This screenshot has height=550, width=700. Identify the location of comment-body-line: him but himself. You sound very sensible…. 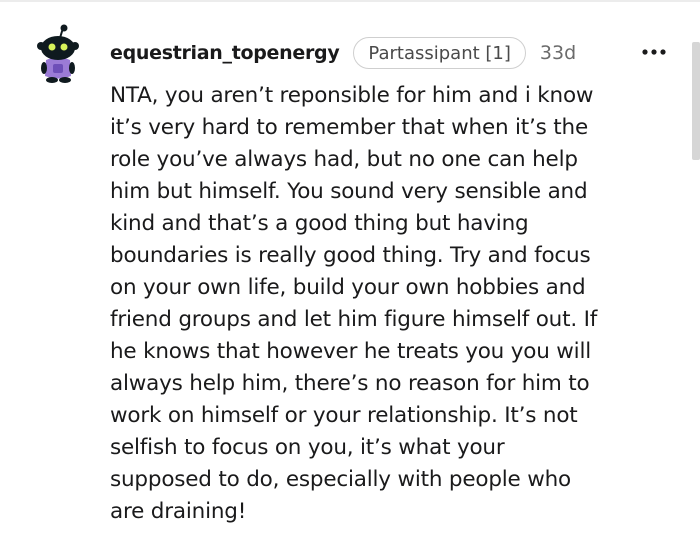
(349, 191).